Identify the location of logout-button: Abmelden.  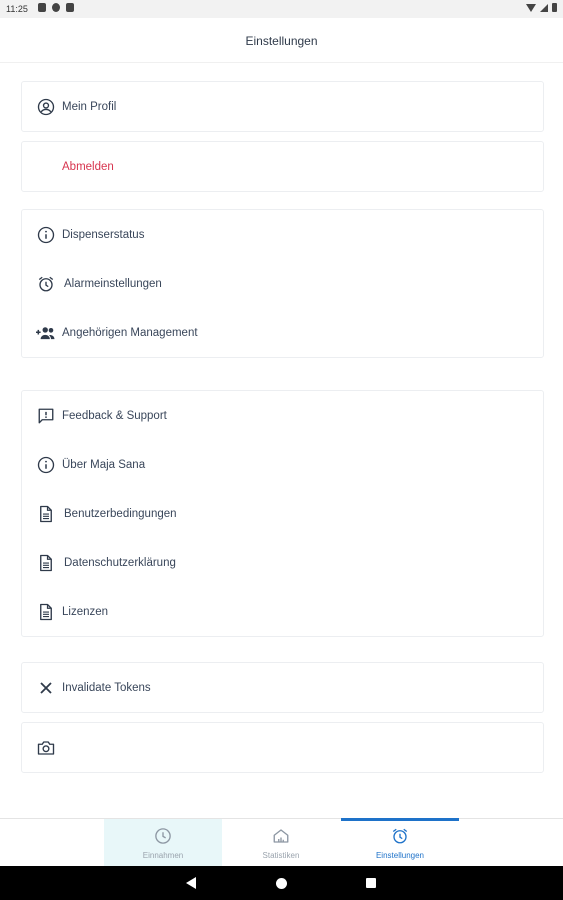
(282, 166).